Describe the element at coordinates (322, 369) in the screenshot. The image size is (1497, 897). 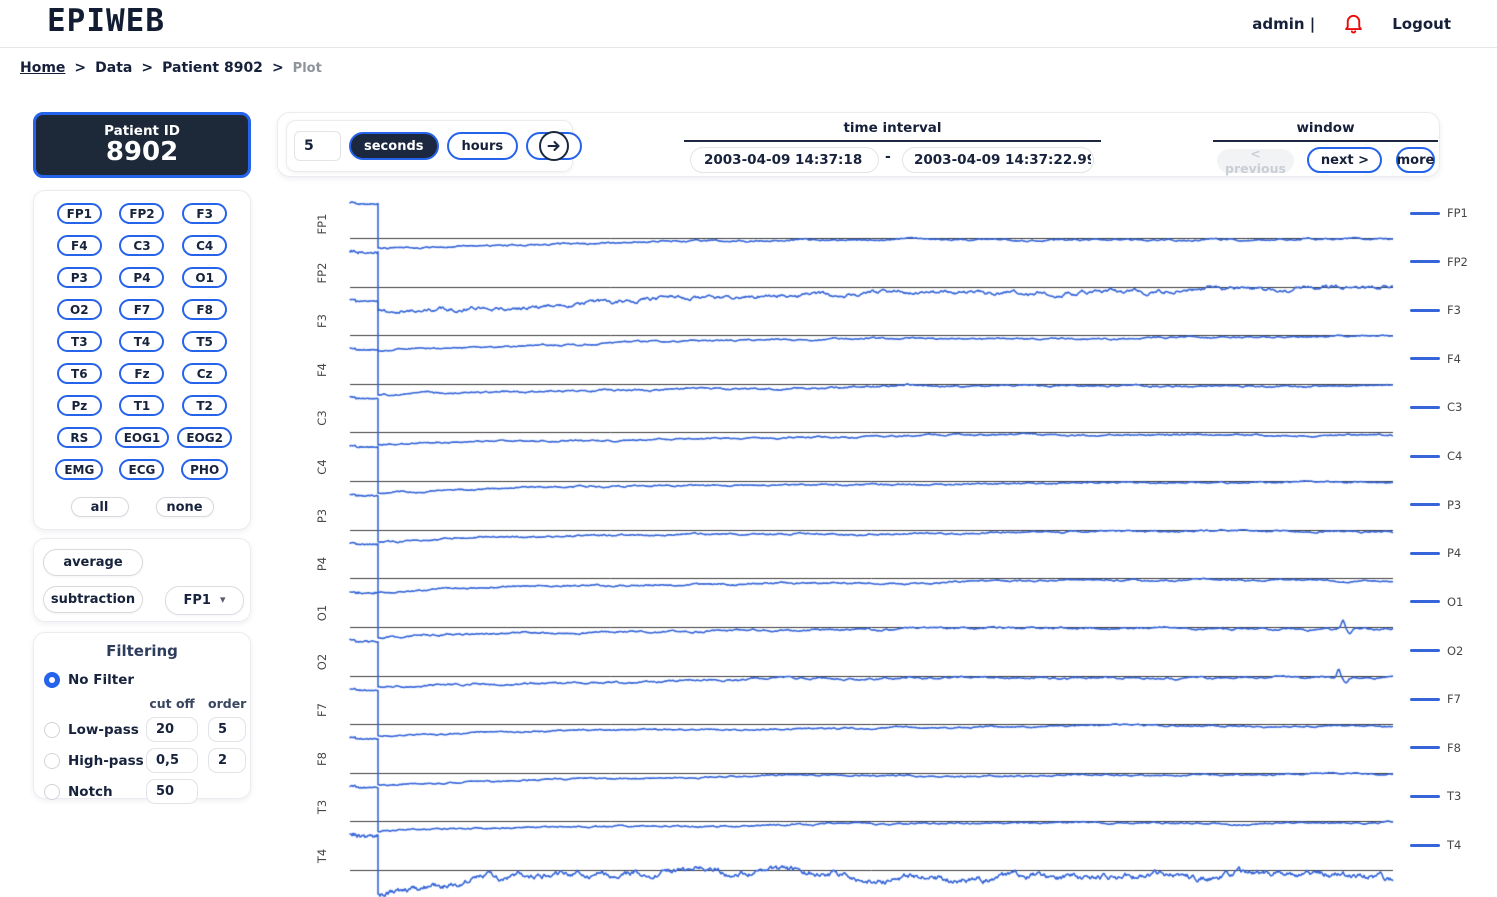
I see `channel-label-f4: F4` at that location.